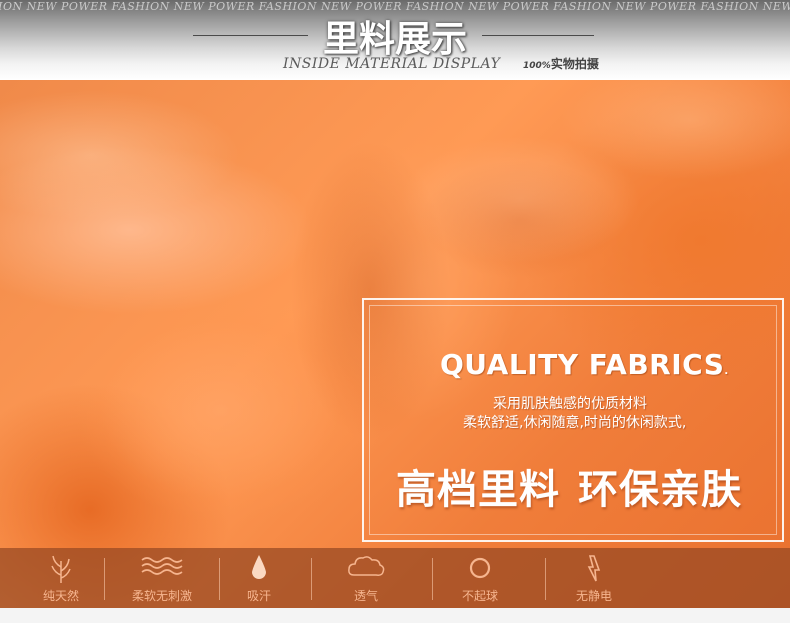 Image resolution: width=790 pixels, height=623 pixels. Describe the element at coordinates (574, 64) in the screenshot. I see `badge-text: 实物拍摄` at that location.